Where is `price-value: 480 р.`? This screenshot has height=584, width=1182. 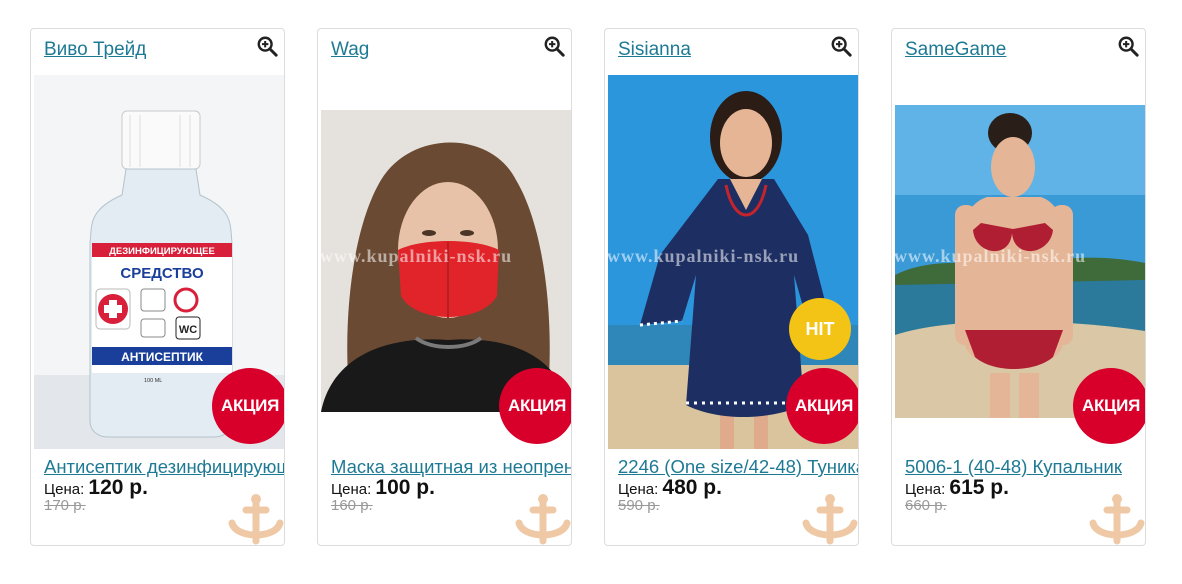 price-value: 480 р. is located at coordinates (692, 487).